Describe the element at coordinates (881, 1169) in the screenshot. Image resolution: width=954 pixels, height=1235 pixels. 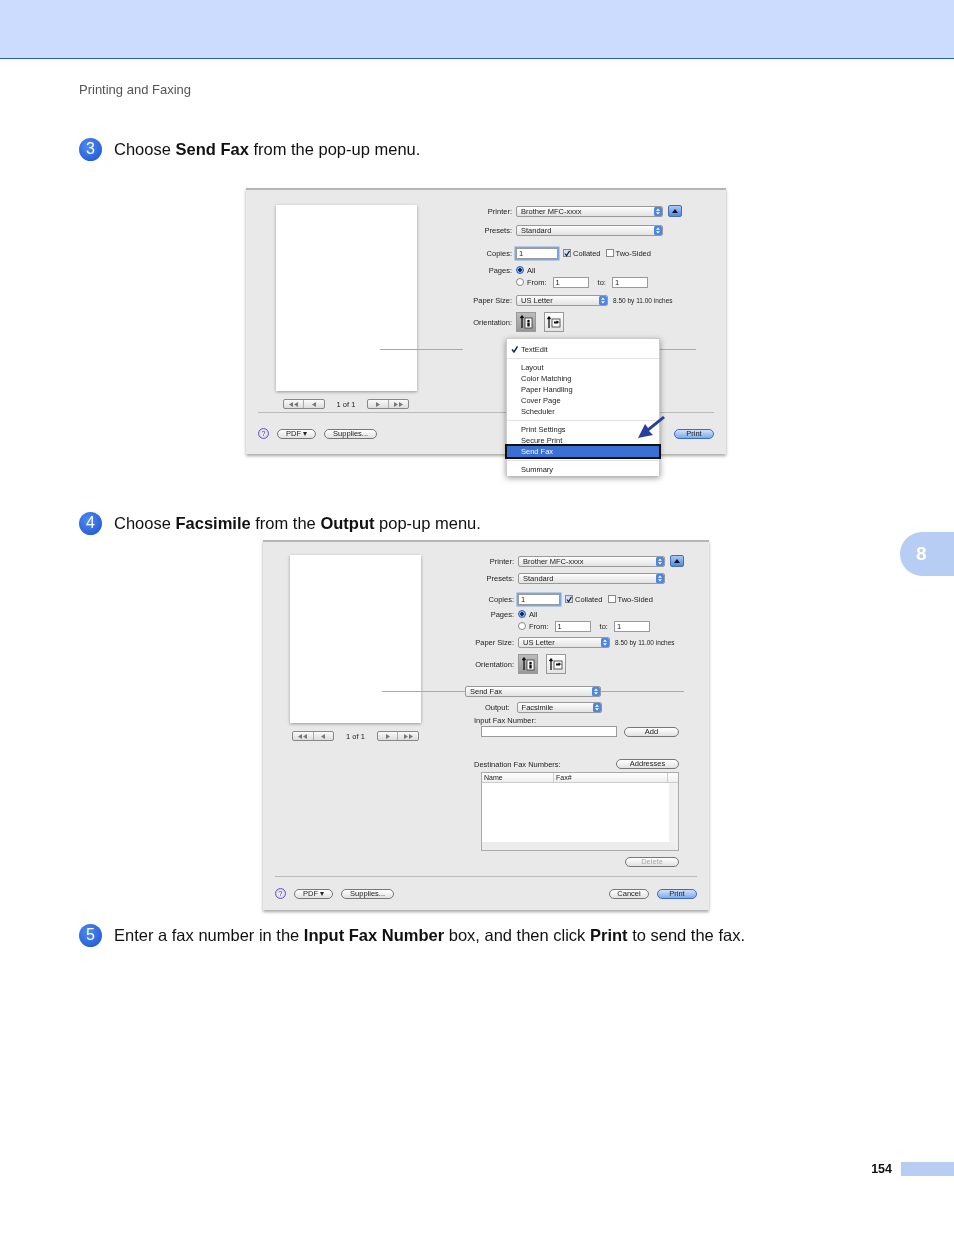
I see `page-number: 154` at that location.